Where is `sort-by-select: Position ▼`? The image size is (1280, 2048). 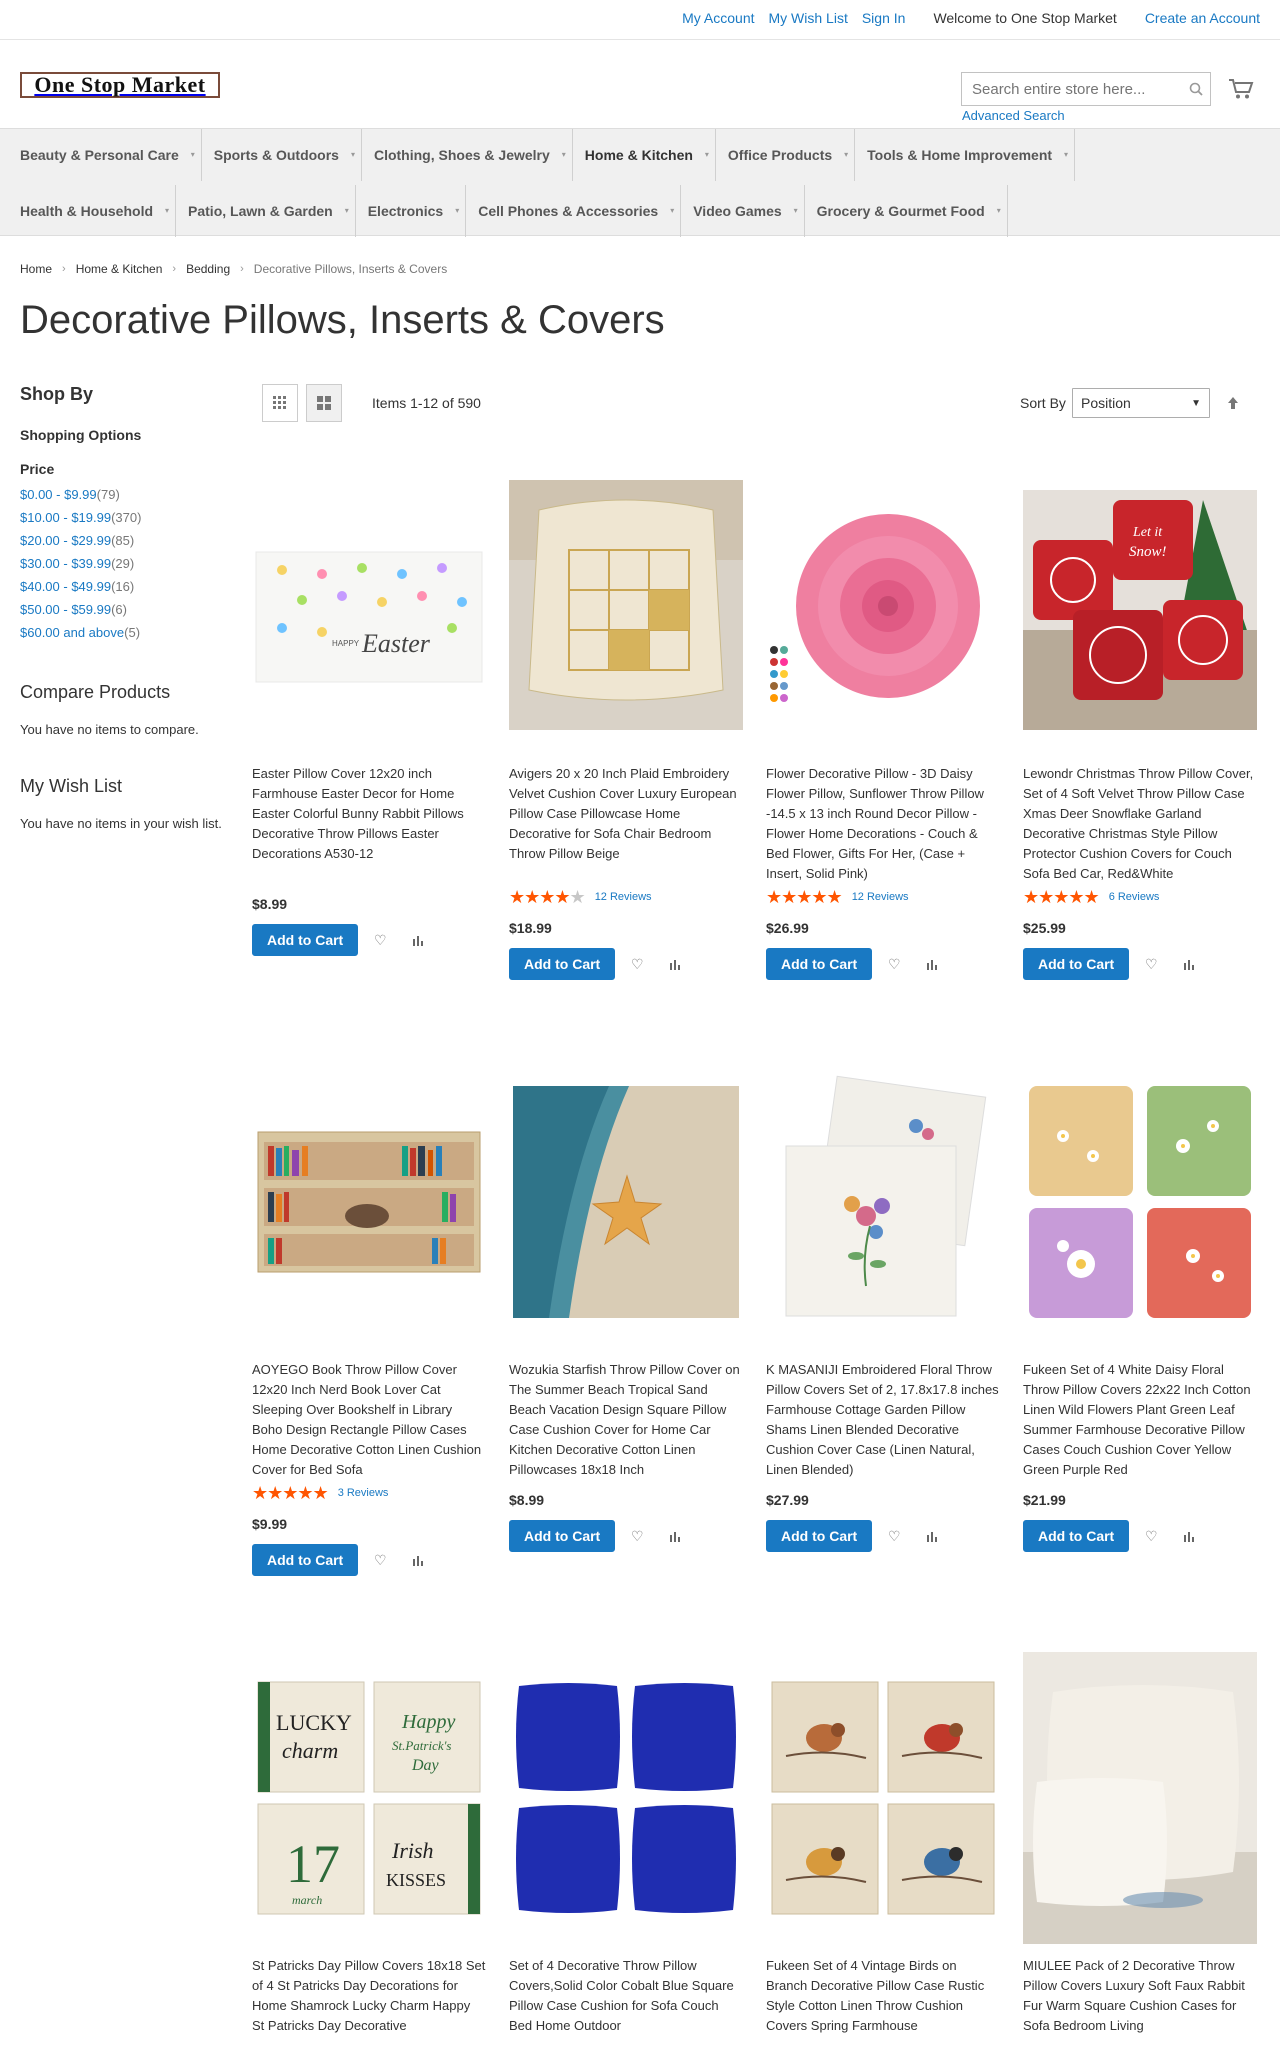 sort-by-select: Position ▼ is located at coordinates (1141, 403).